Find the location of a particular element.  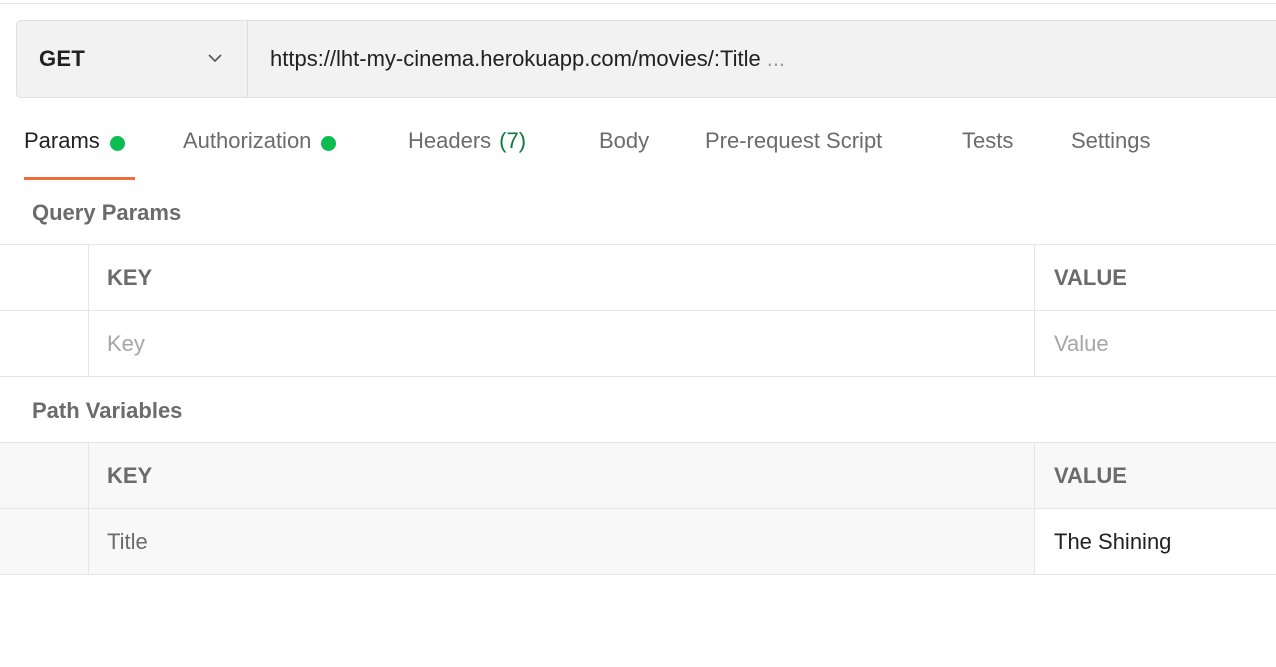

tab-authorization: Authorization is located at coordinates (260, 154).